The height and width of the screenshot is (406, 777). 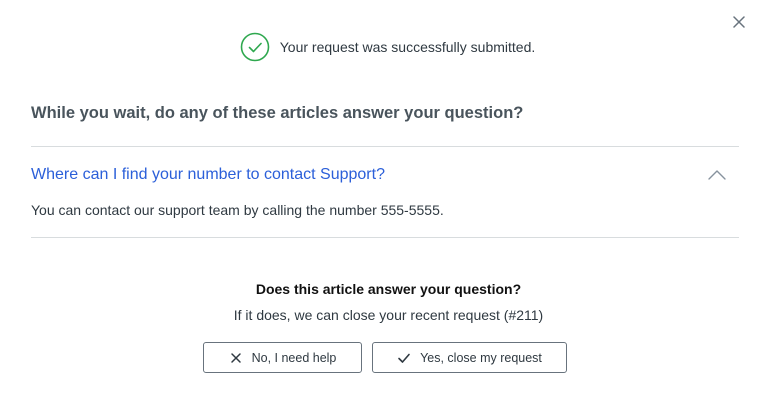 I want to click on close-button, so click(x=739, y=22).